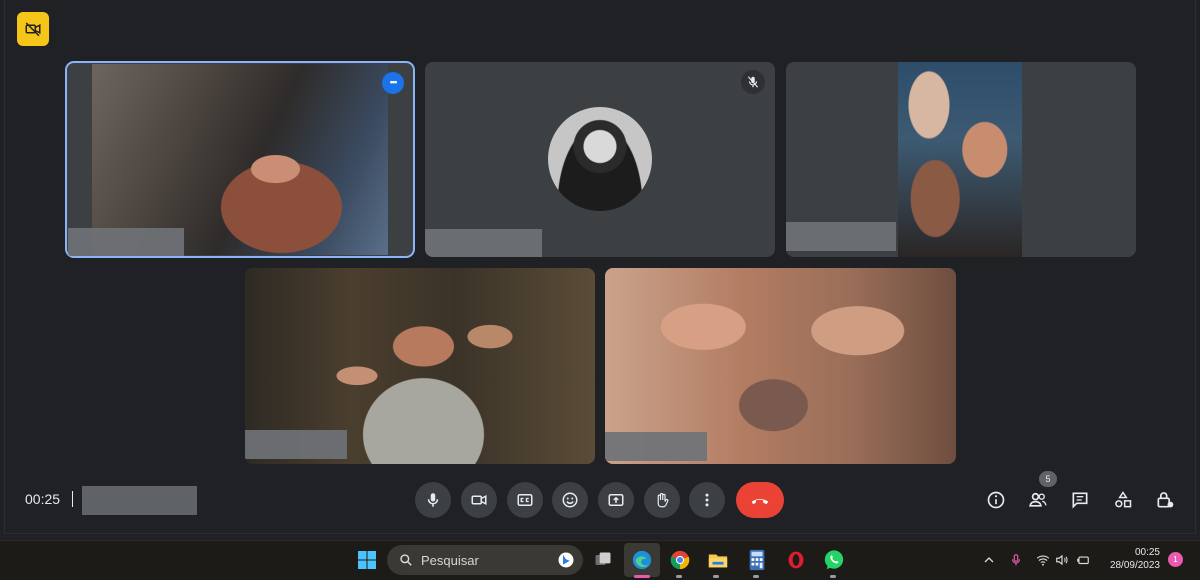 This screenshot has width=1200, height=580. I want to click on mic-icon, so click(433, 500).